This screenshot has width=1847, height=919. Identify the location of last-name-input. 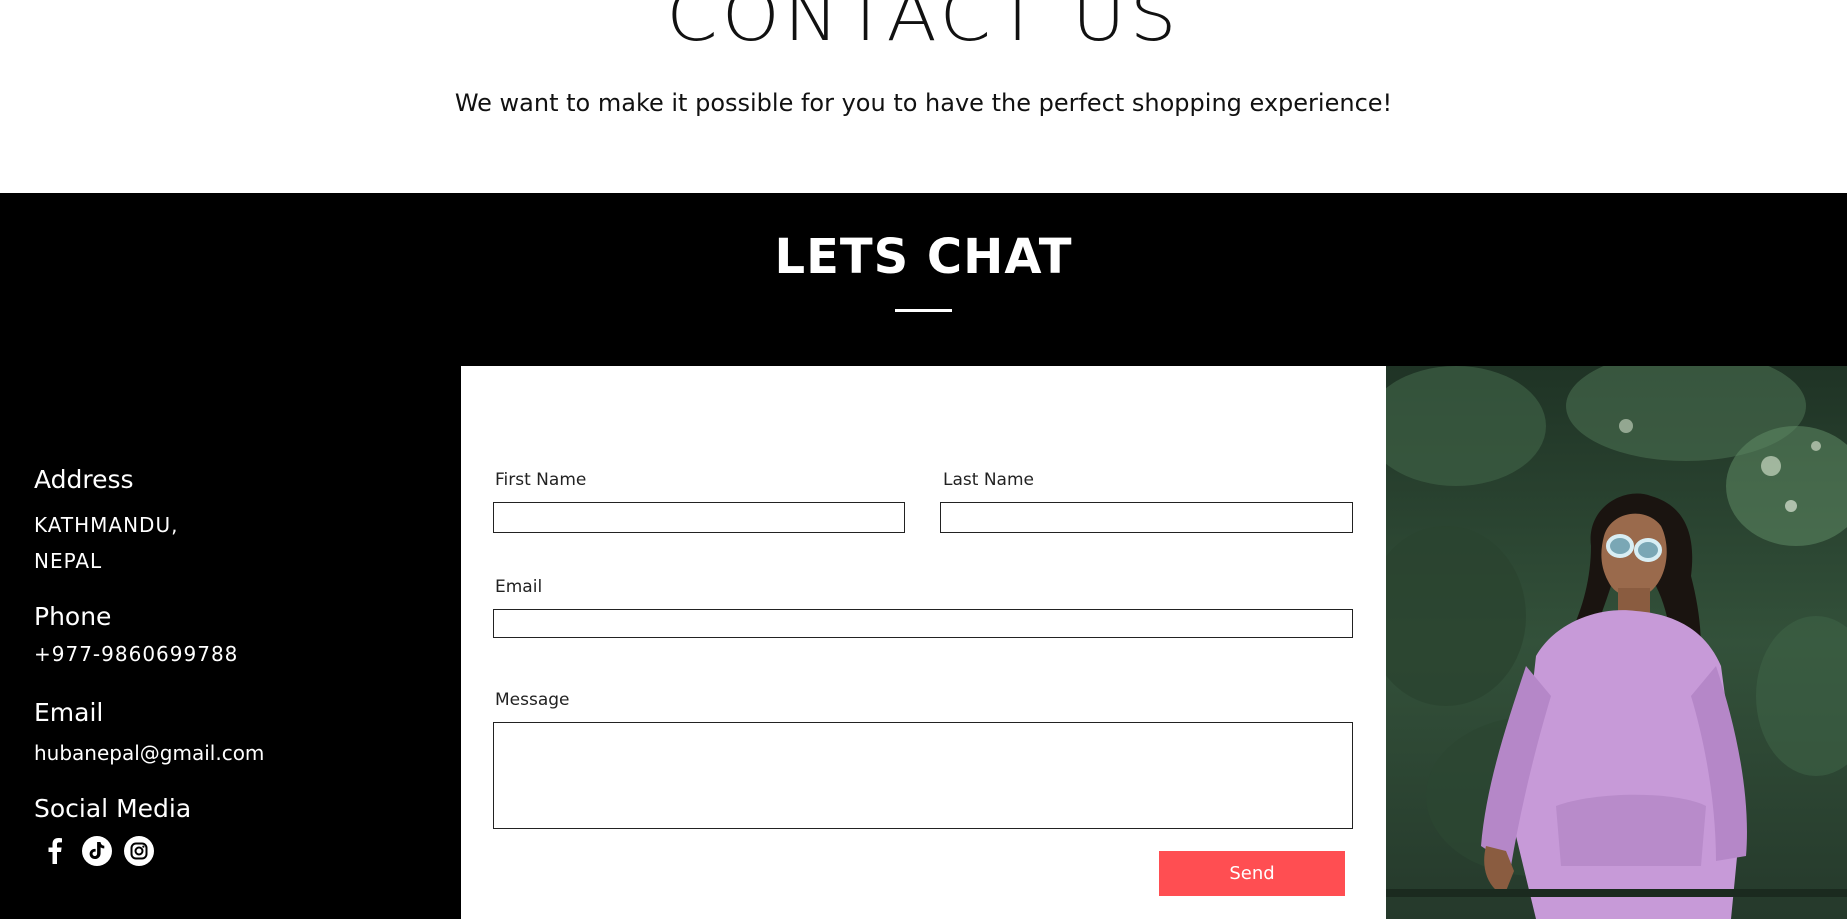
(1146, 517).